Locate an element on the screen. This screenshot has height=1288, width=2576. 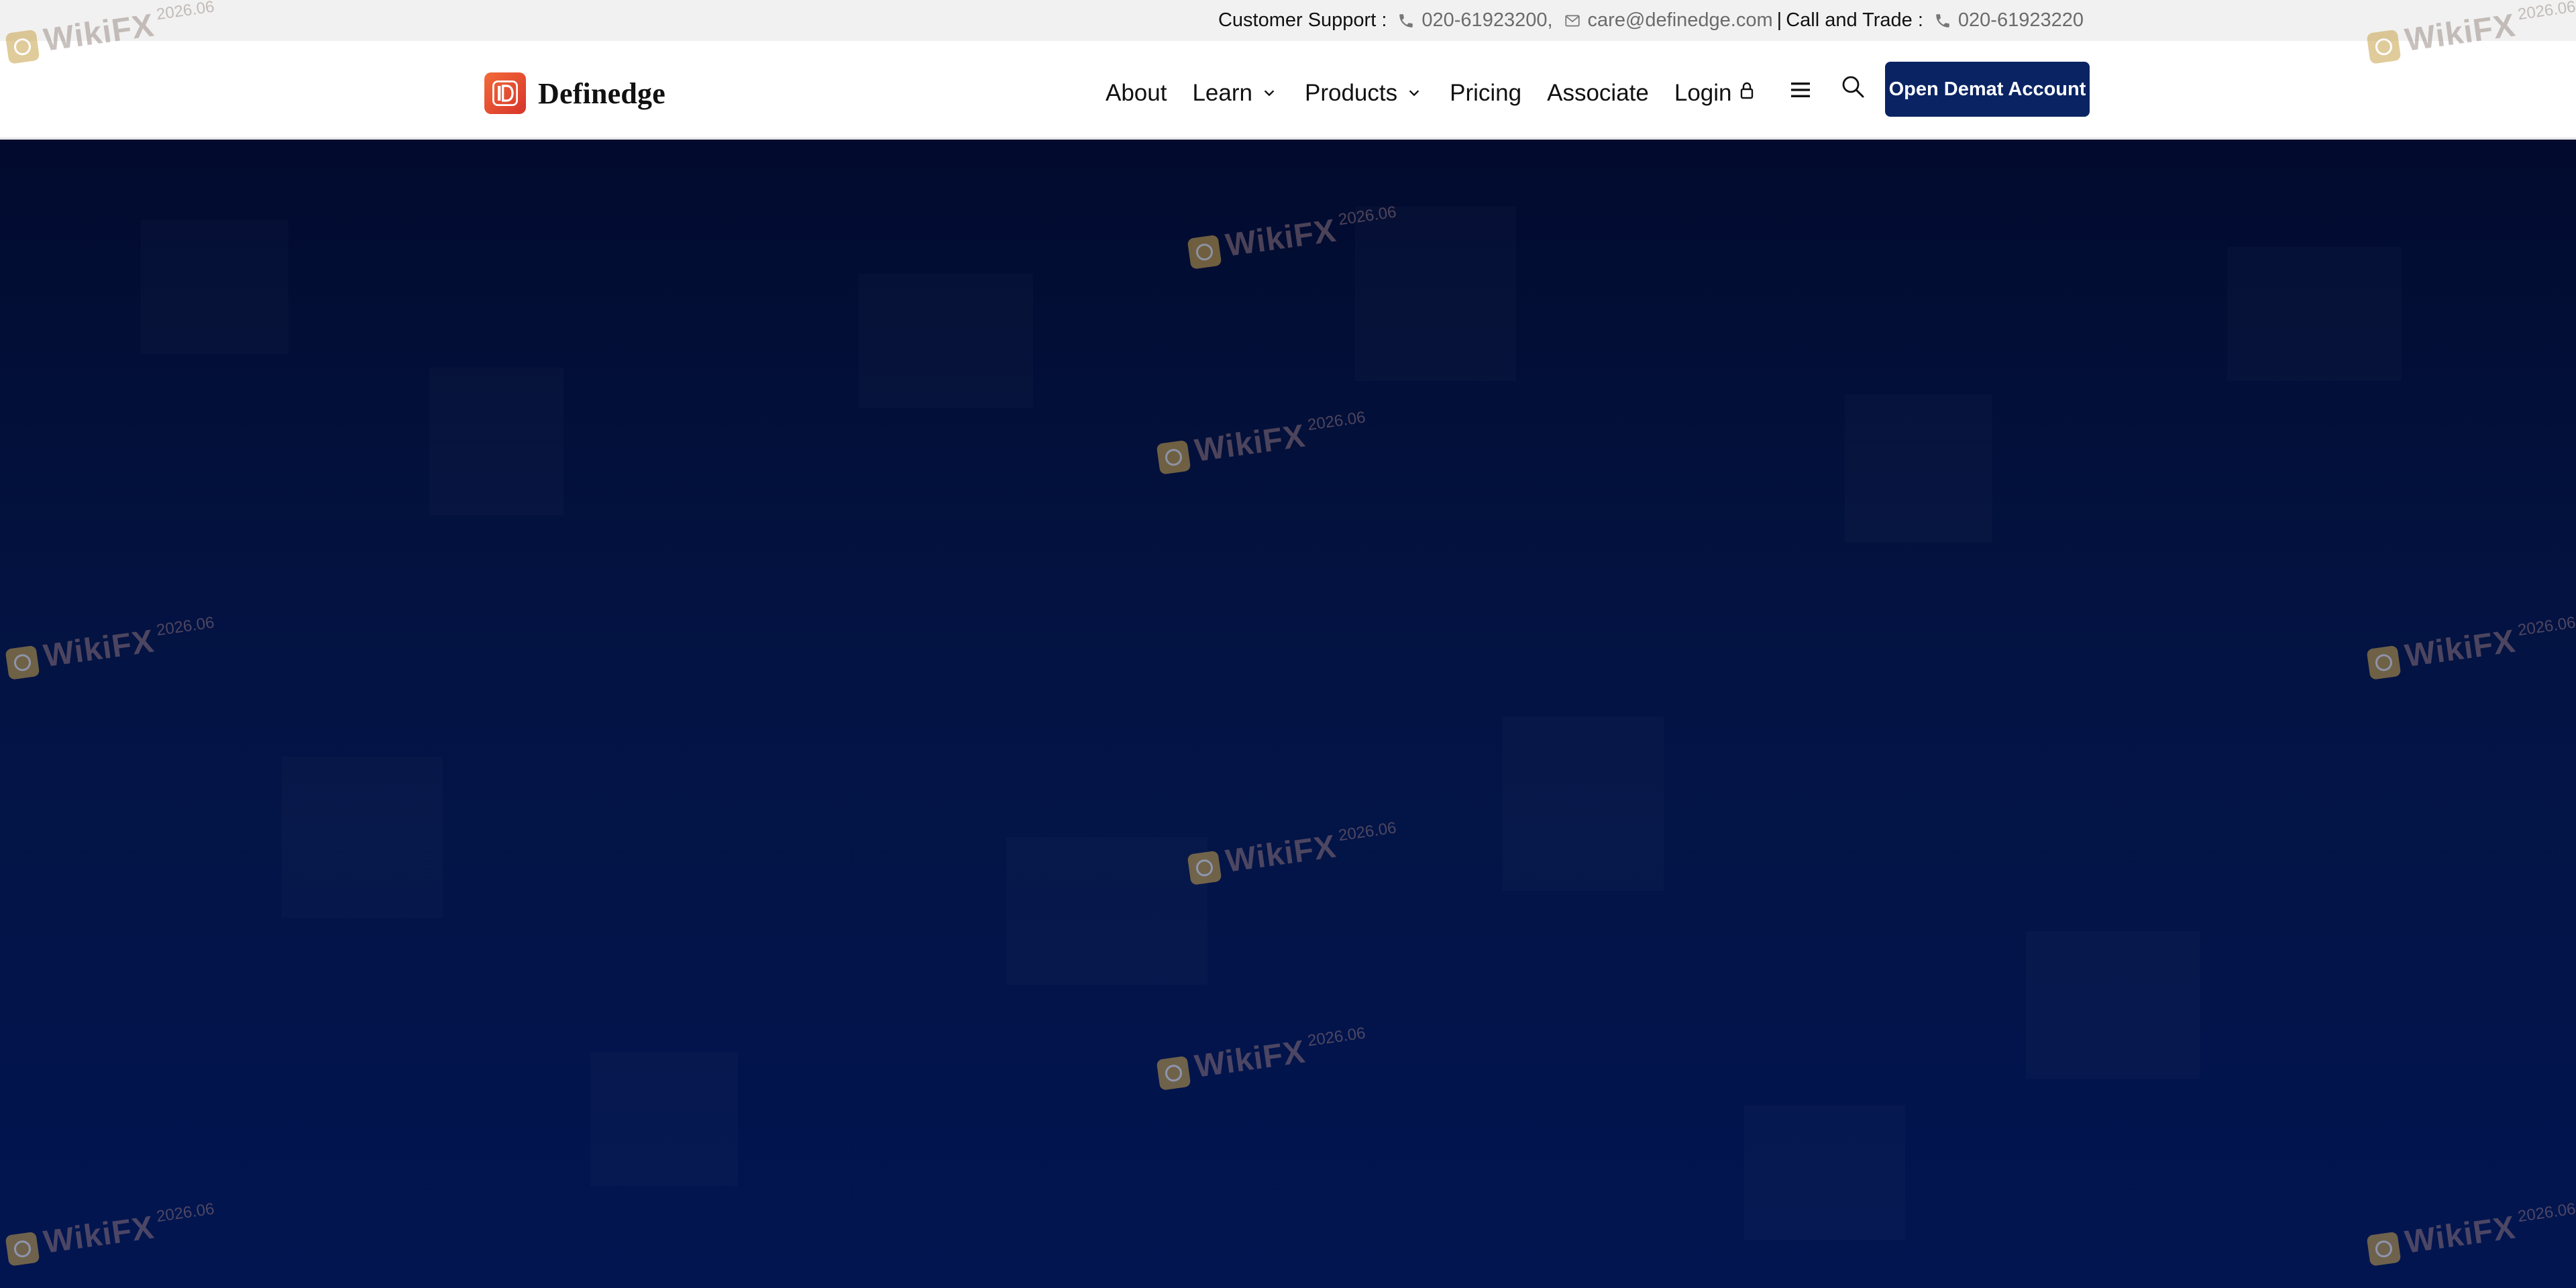
menu-icon is located at coordinates (1800, 89).